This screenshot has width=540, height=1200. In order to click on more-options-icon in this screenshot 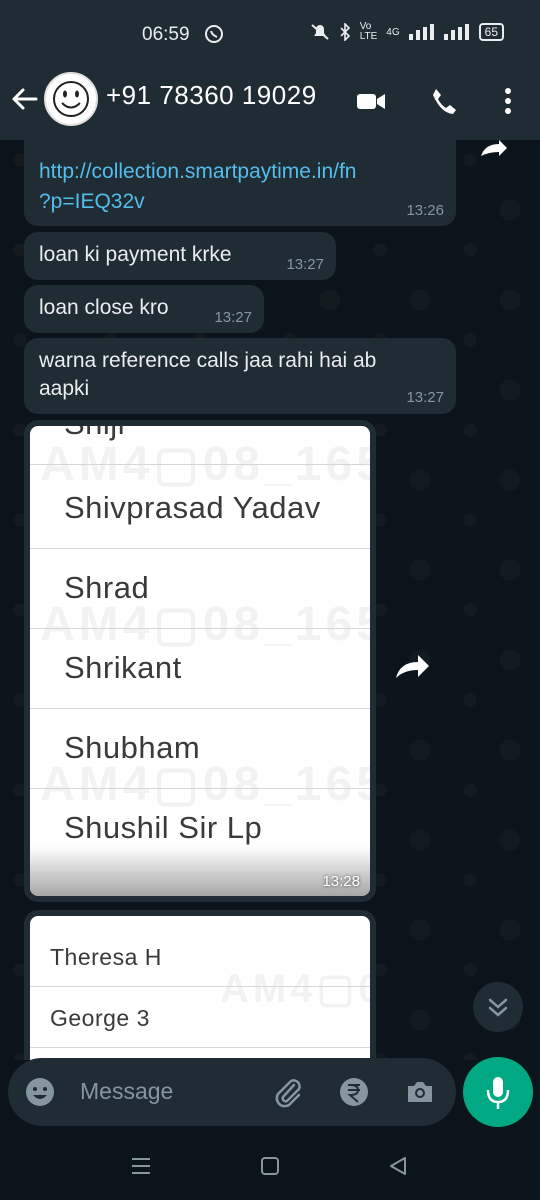, I will do `click(508, 101)`.